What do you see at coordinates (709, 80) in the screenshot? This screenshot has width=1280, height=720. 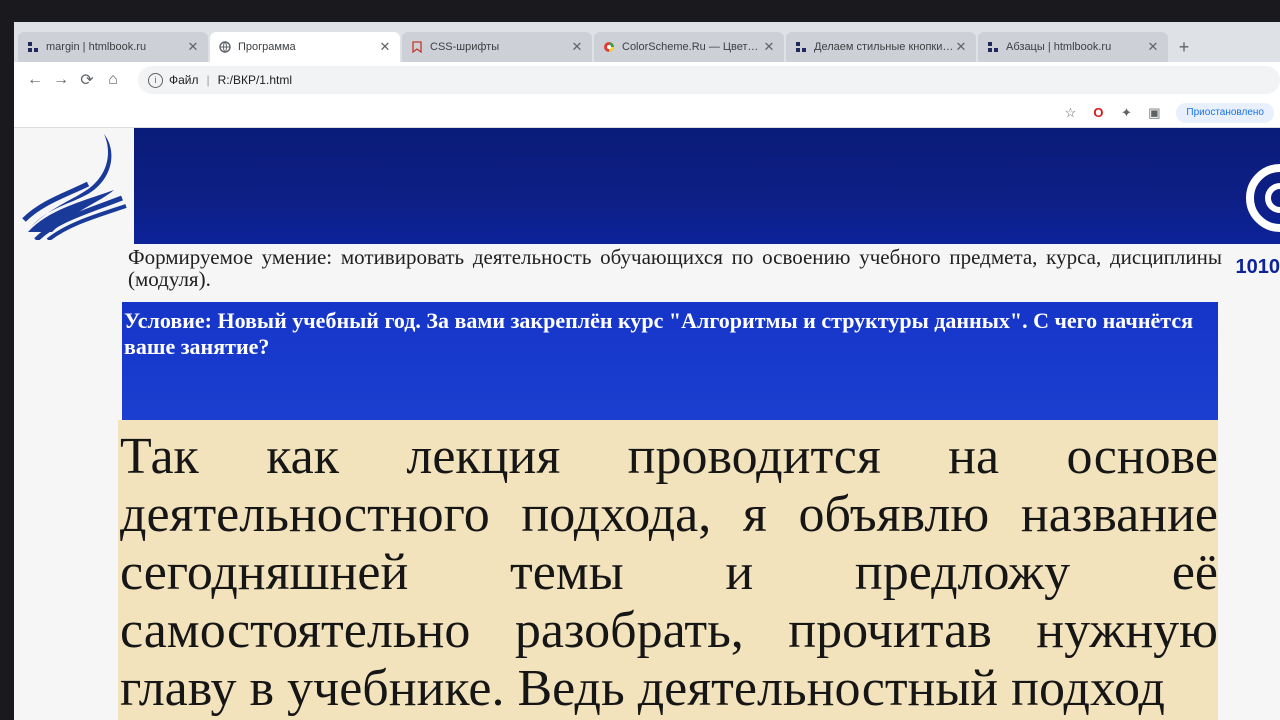 I see `address-bar: i Файл | R:/ВКР/1.html` at bounding box center [709, 80].